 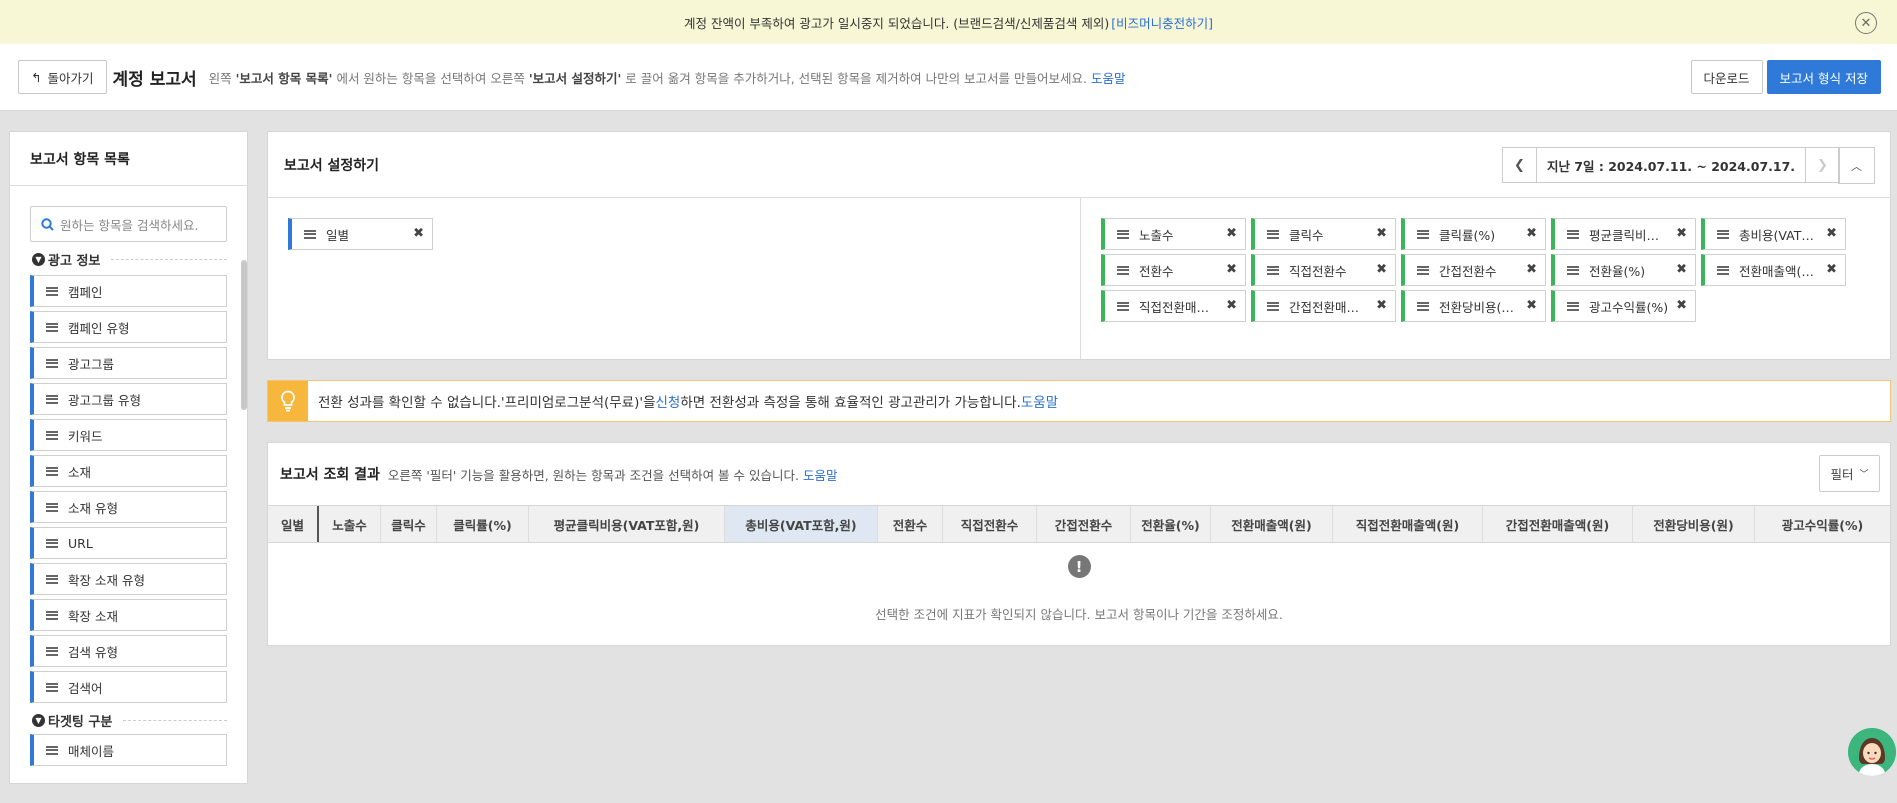 I want to click on list-item: 캠페인 유형, so click(x=128, y=327).